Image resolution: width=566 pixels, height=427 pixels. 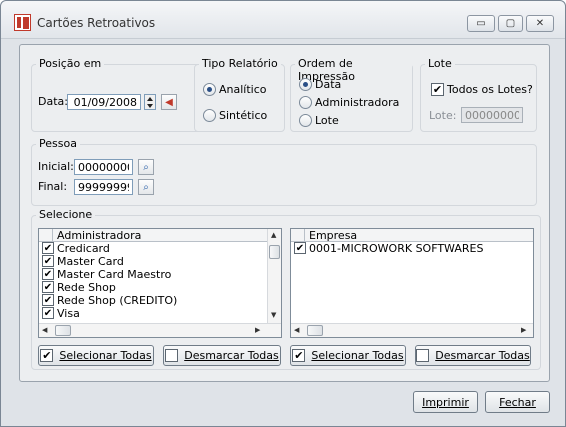 I want to click on radio-data, so click(x=305, y=84).